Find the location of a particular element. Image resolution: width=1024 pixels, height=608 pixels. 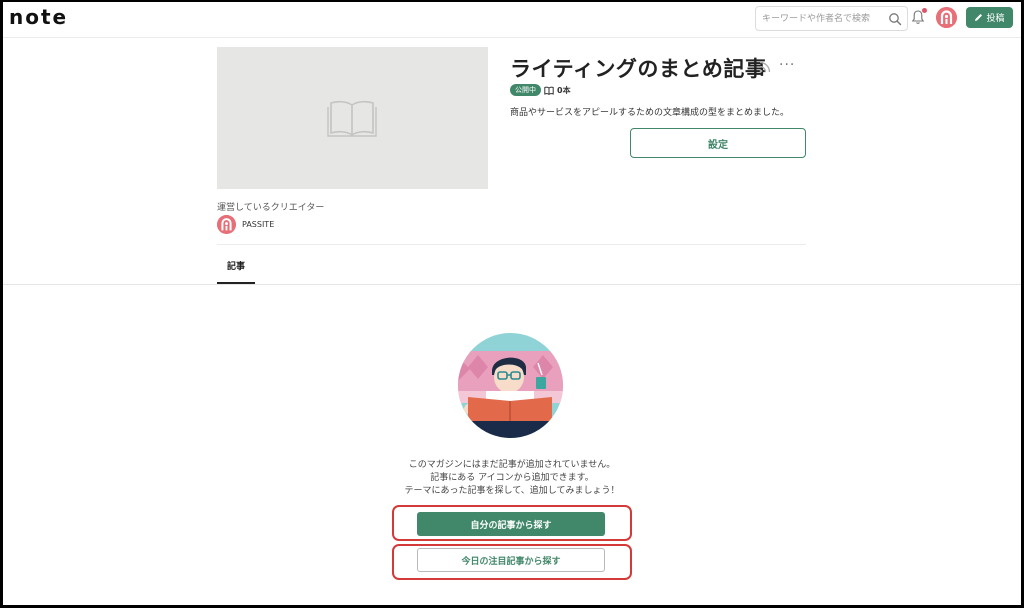

post-button-label: 投稿 is located at coordinates (995, 19).